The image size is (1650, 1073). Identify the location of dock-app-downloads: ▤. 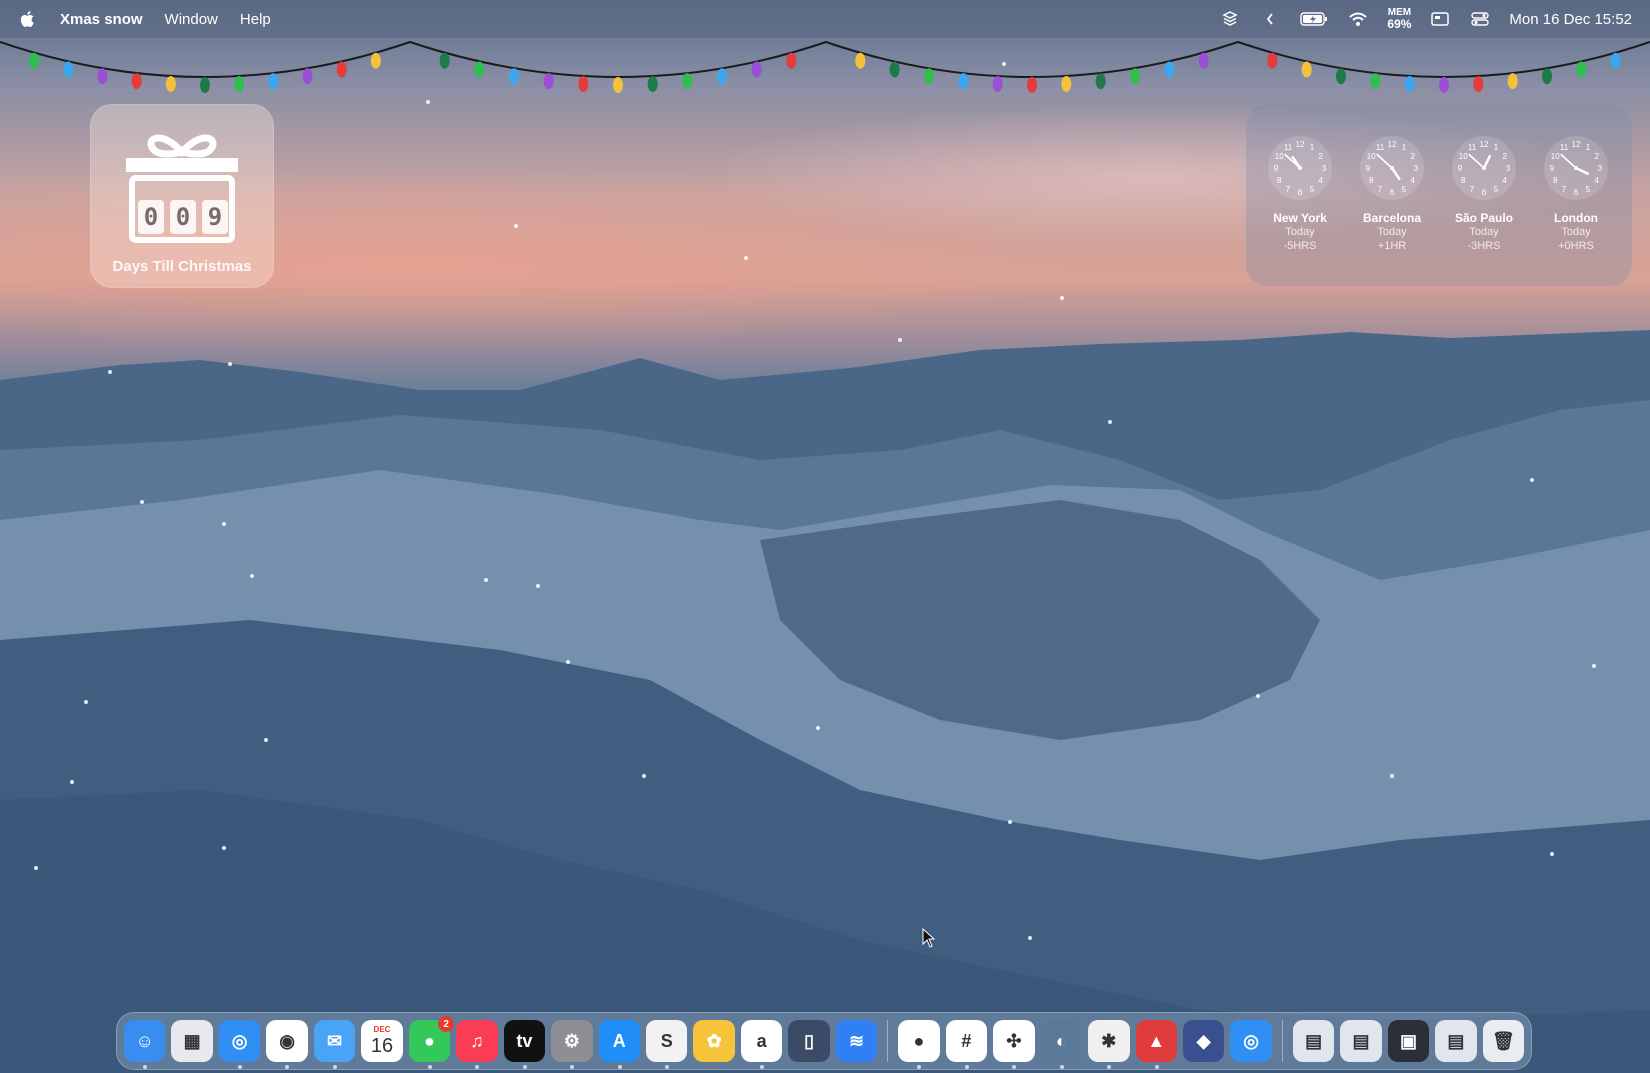
(1313, 1041).